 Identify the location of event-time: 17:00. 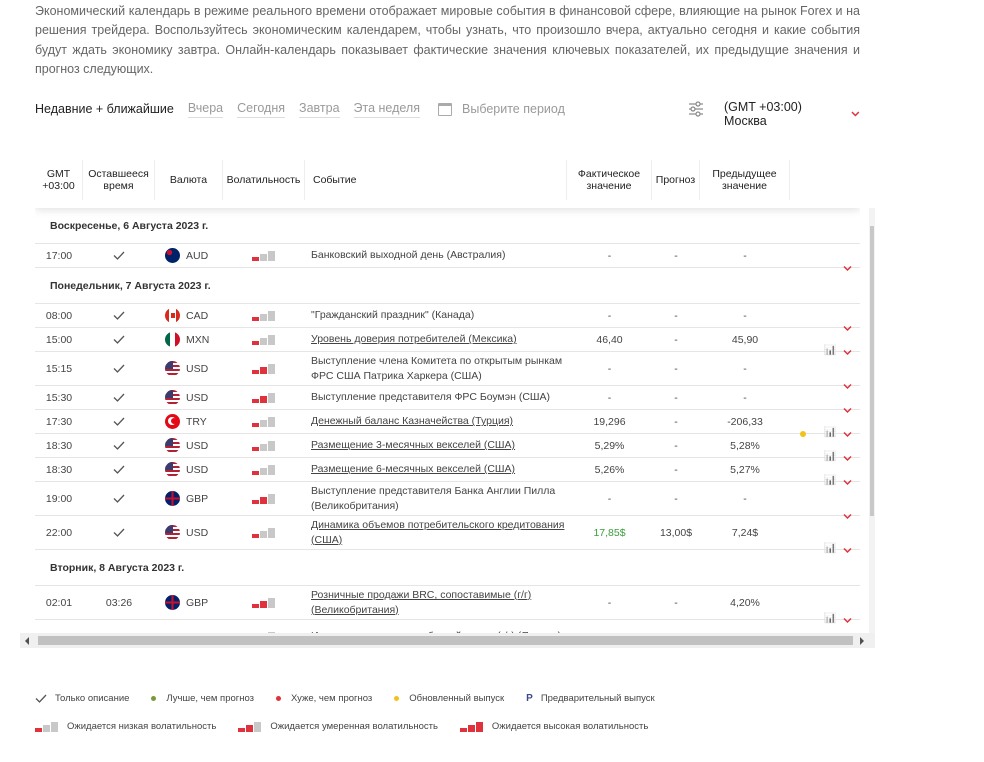
(59, 255).